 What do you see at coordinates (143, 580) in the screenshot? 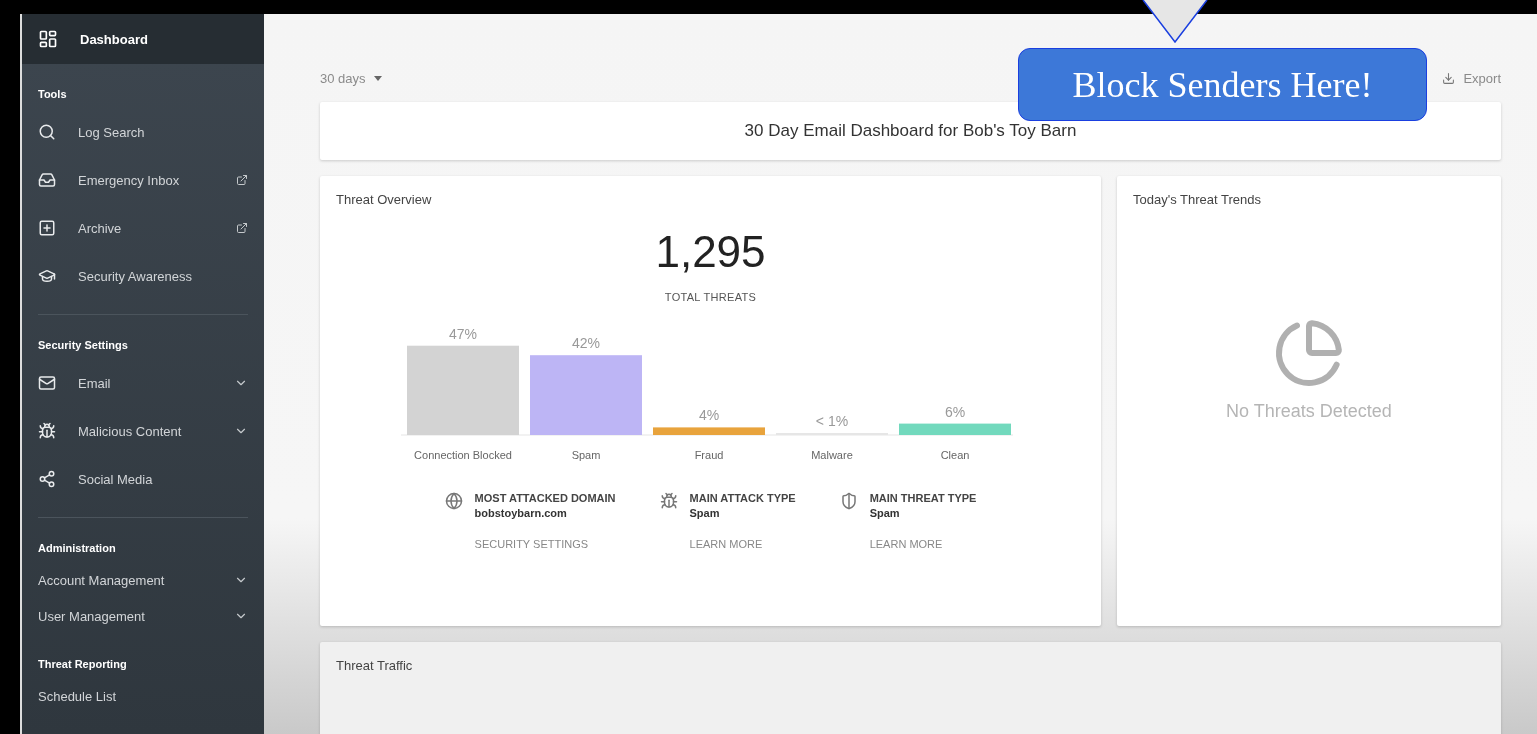
I see `nav-item: Account Management` at bounding box center [143, 580].